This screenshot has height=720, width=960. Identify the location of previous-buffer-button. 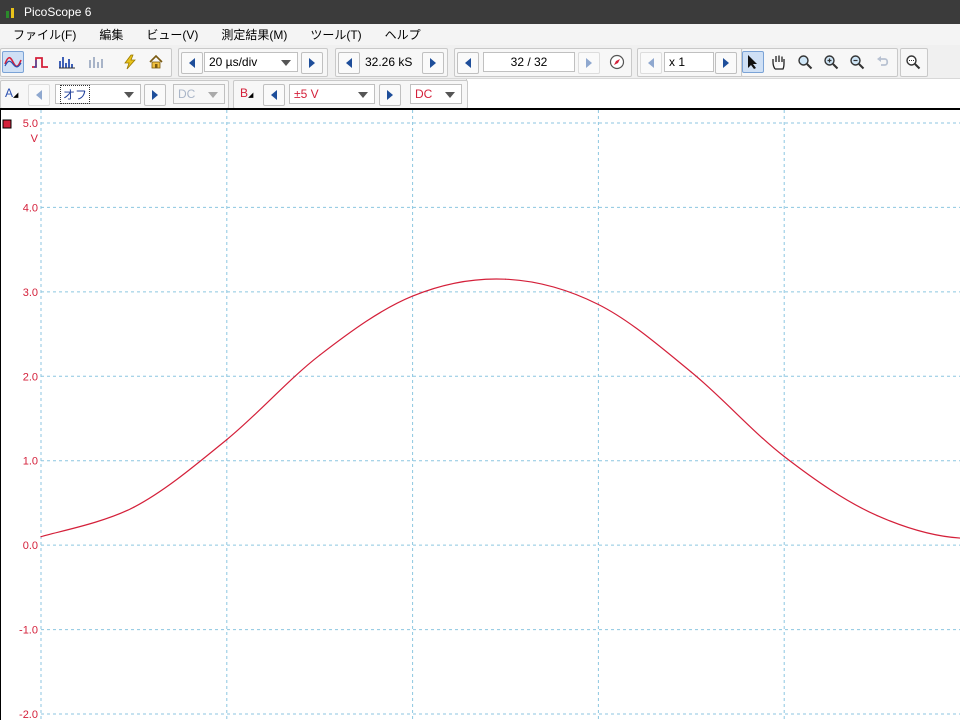
(468, 63).